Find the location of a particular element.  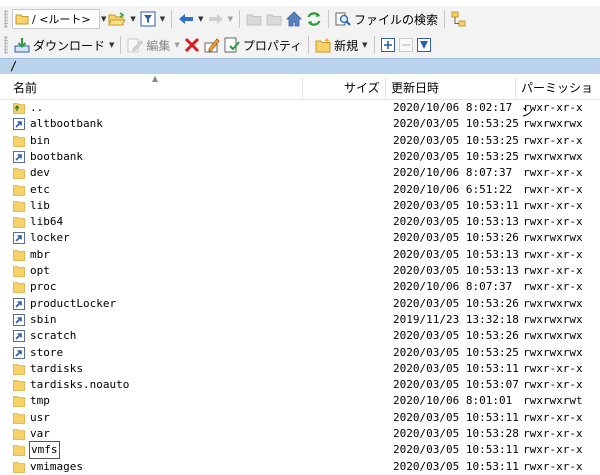

file-row: locker 2020/03/05 10:53:26 rwxrwxrwx is located at coordinates (300, 238).